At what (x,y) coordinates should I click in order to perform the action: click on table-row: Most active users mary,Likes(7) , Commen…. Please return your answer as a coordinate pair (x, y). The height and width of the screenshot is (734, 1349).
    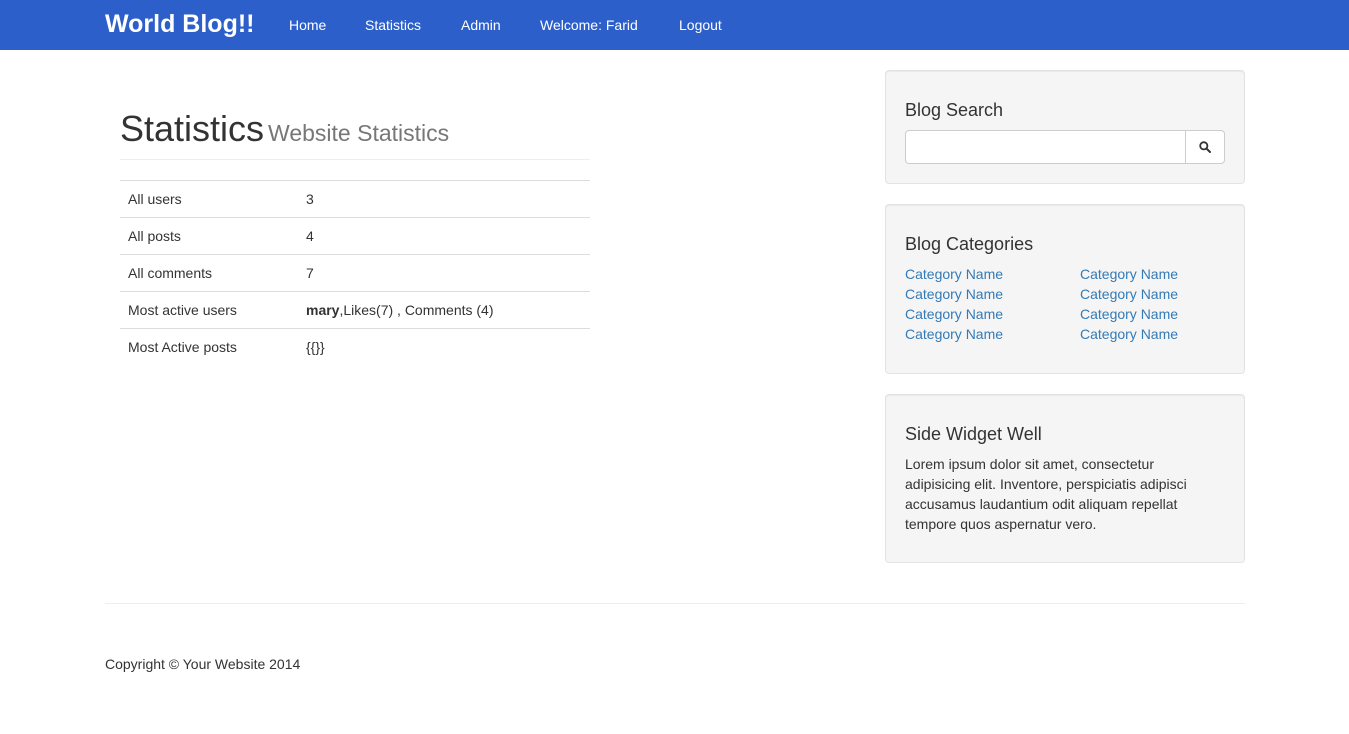
    Looking at the image, I should click on (355, 310).